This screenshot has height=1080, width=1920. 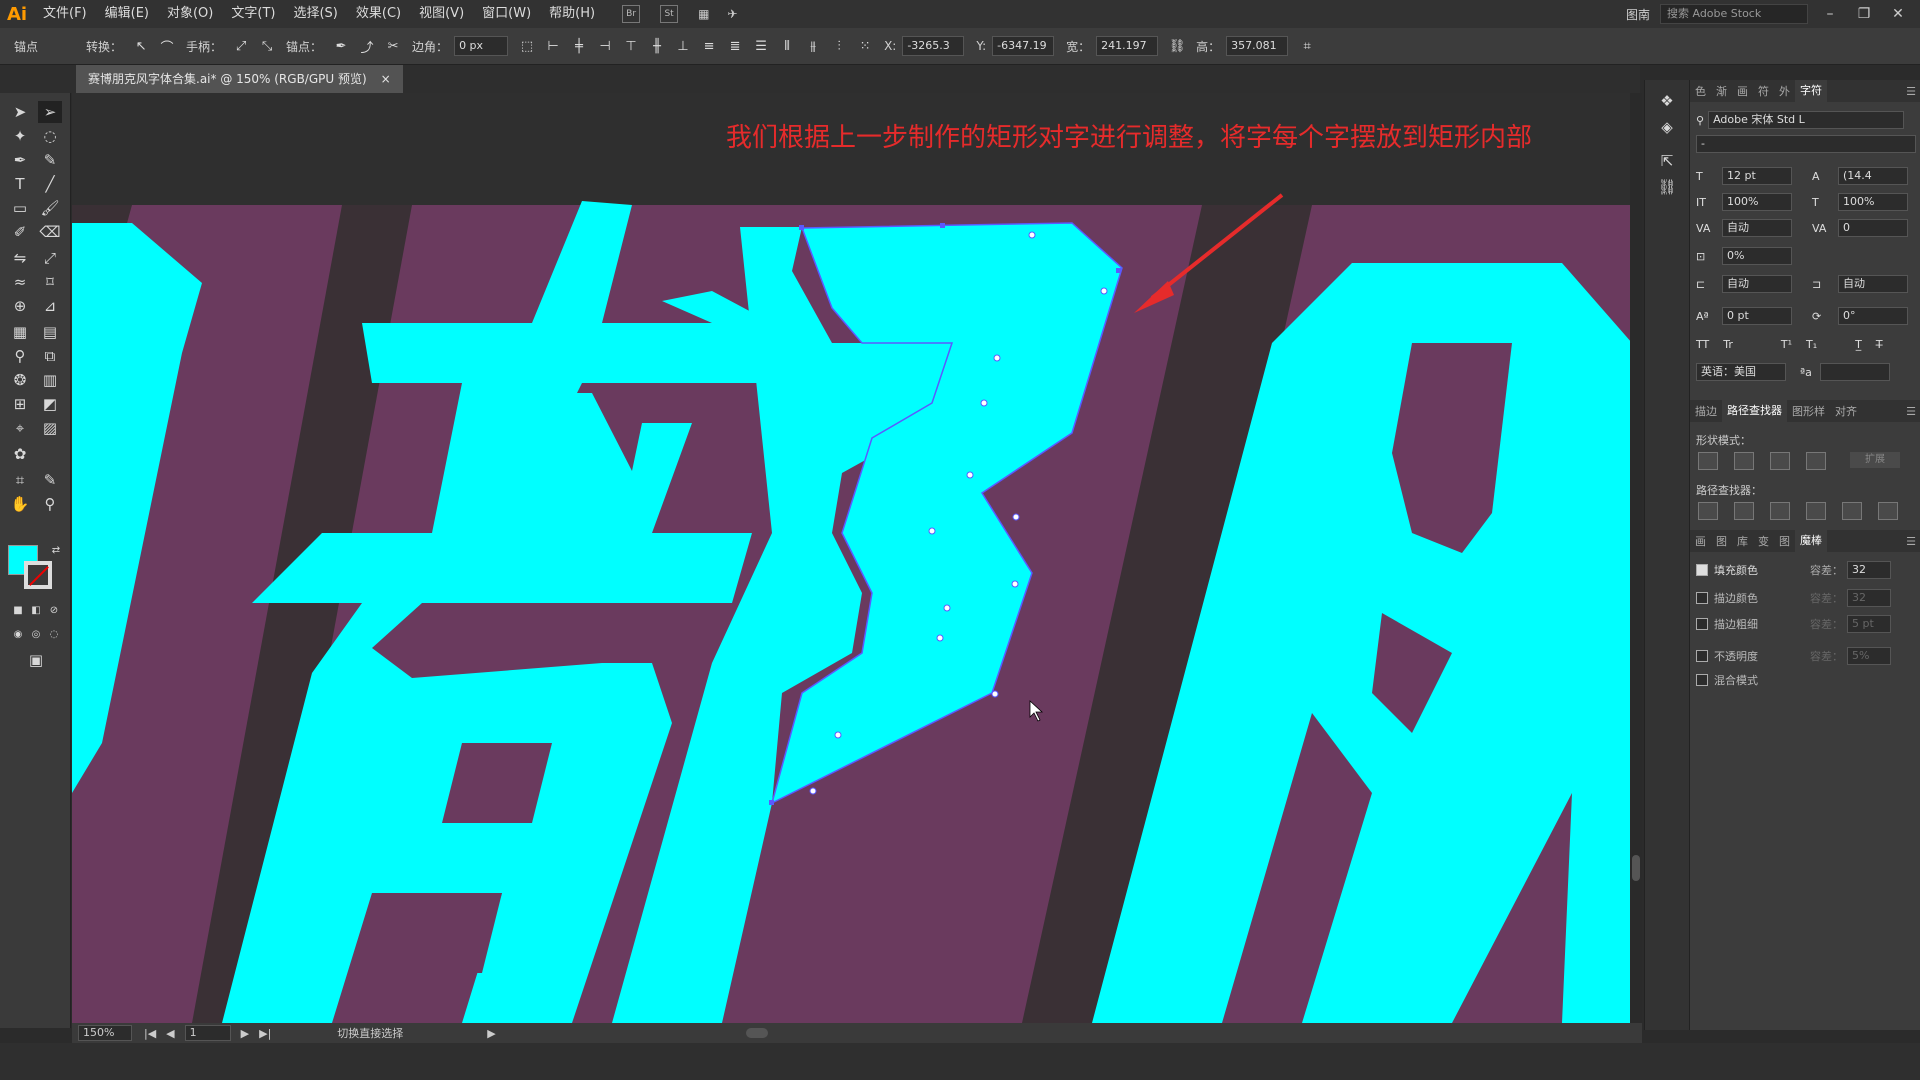 I want to click on tab-magic-wand: 魔棒, so click(x=1811, y=541).